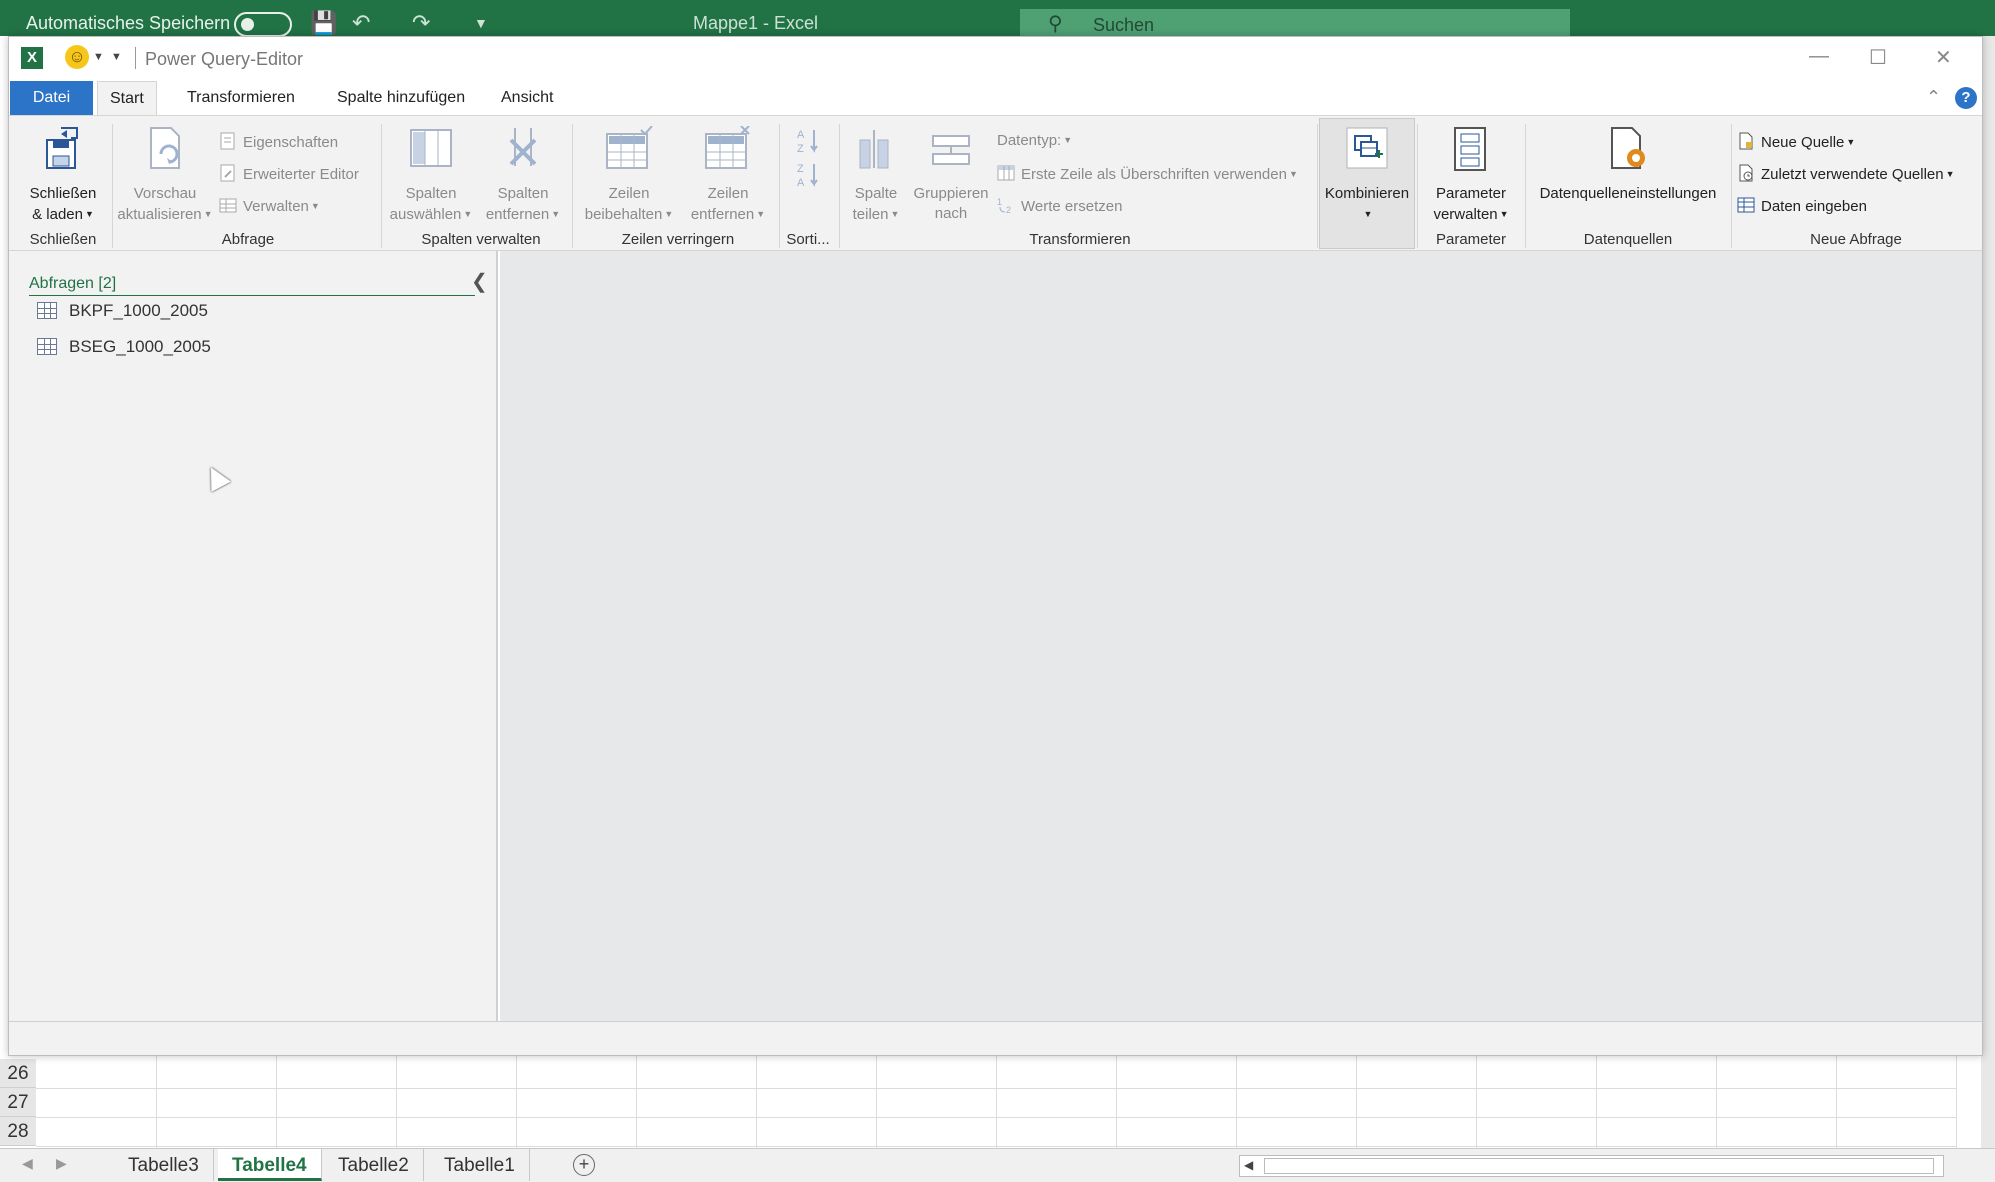  I want to click on save-icon: 💾, so click(323, 23).